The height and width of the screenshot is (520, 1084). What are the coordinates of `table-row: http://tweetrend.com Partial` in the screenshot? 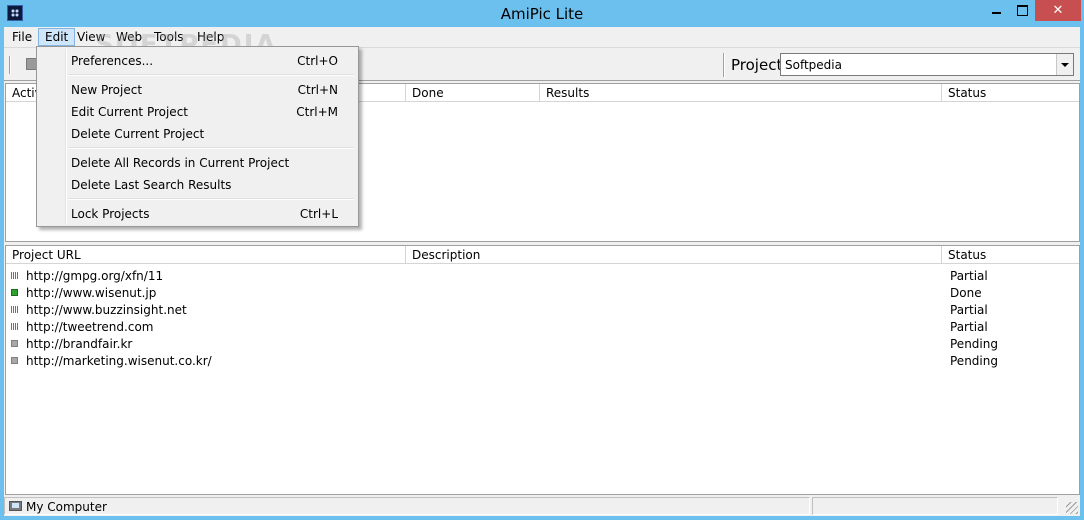 It's located at (542, 326).